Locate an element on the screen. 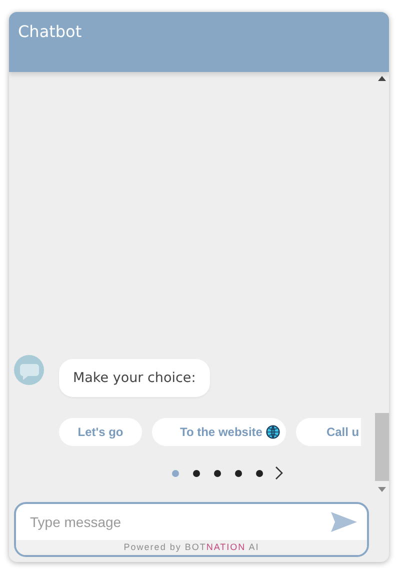 This screenshot has width=403, height=574. choice-button: Let's go is located at coordinates (100, 432).